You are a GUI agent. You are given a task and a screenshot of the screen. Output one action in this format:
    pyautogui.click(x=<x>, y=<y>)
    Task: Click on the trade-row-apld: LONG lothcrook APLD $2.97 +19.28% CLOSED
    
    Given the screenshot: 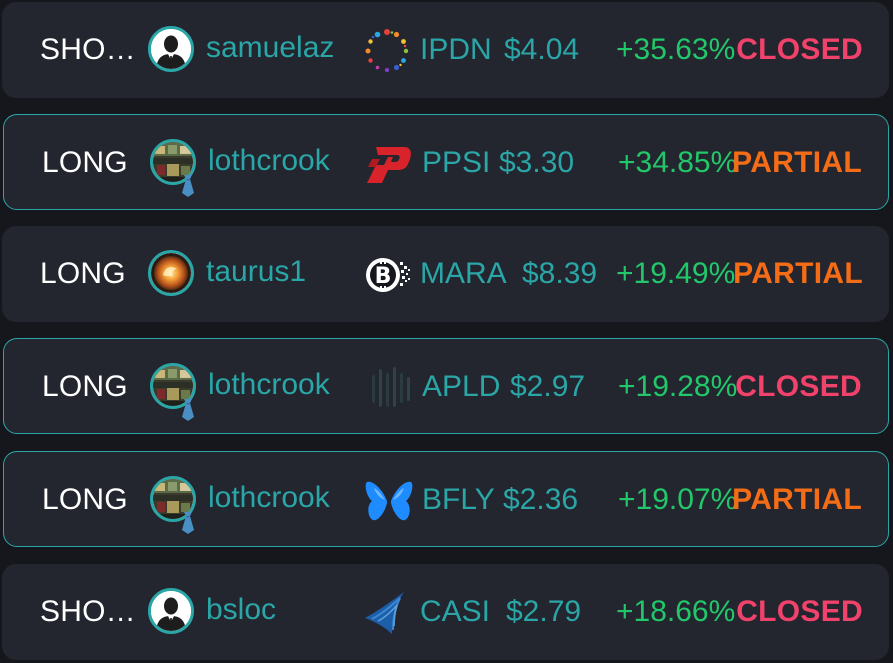 What is the action you would take?
    pyautogui.click(x=446, y=386)
    